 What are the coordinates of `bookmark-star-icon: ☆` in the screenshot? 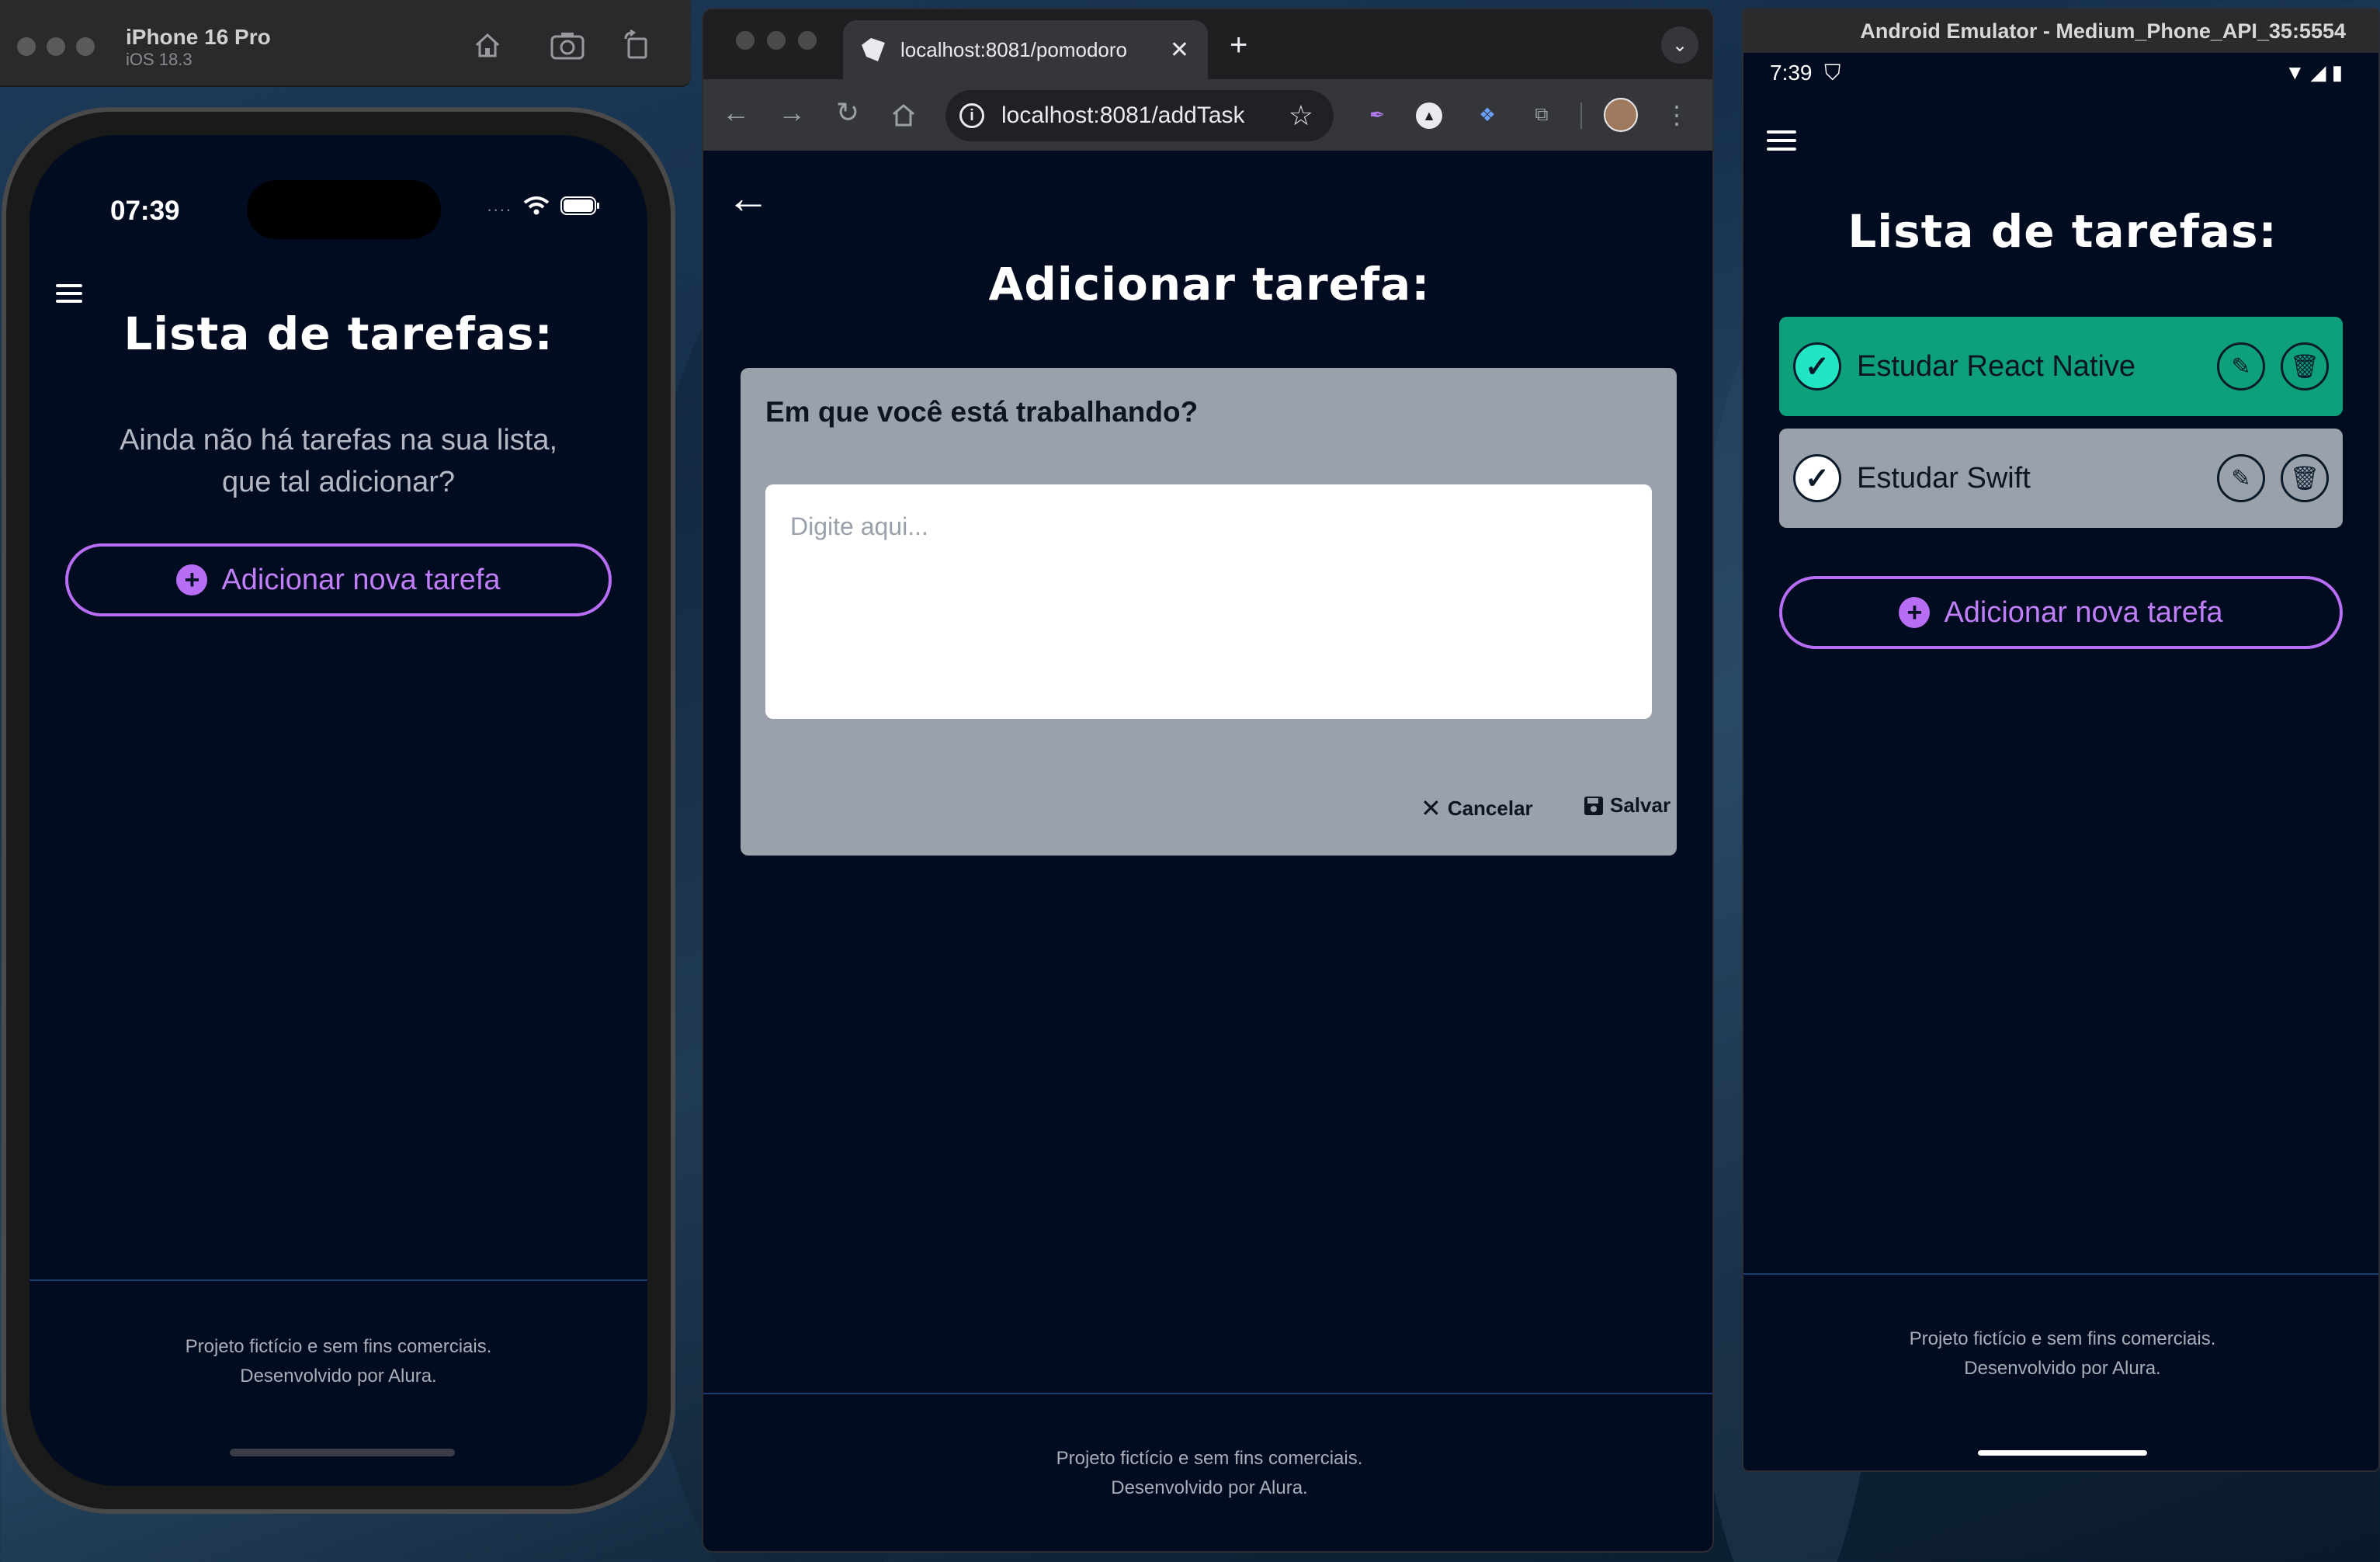 It's located at (1301, 116).